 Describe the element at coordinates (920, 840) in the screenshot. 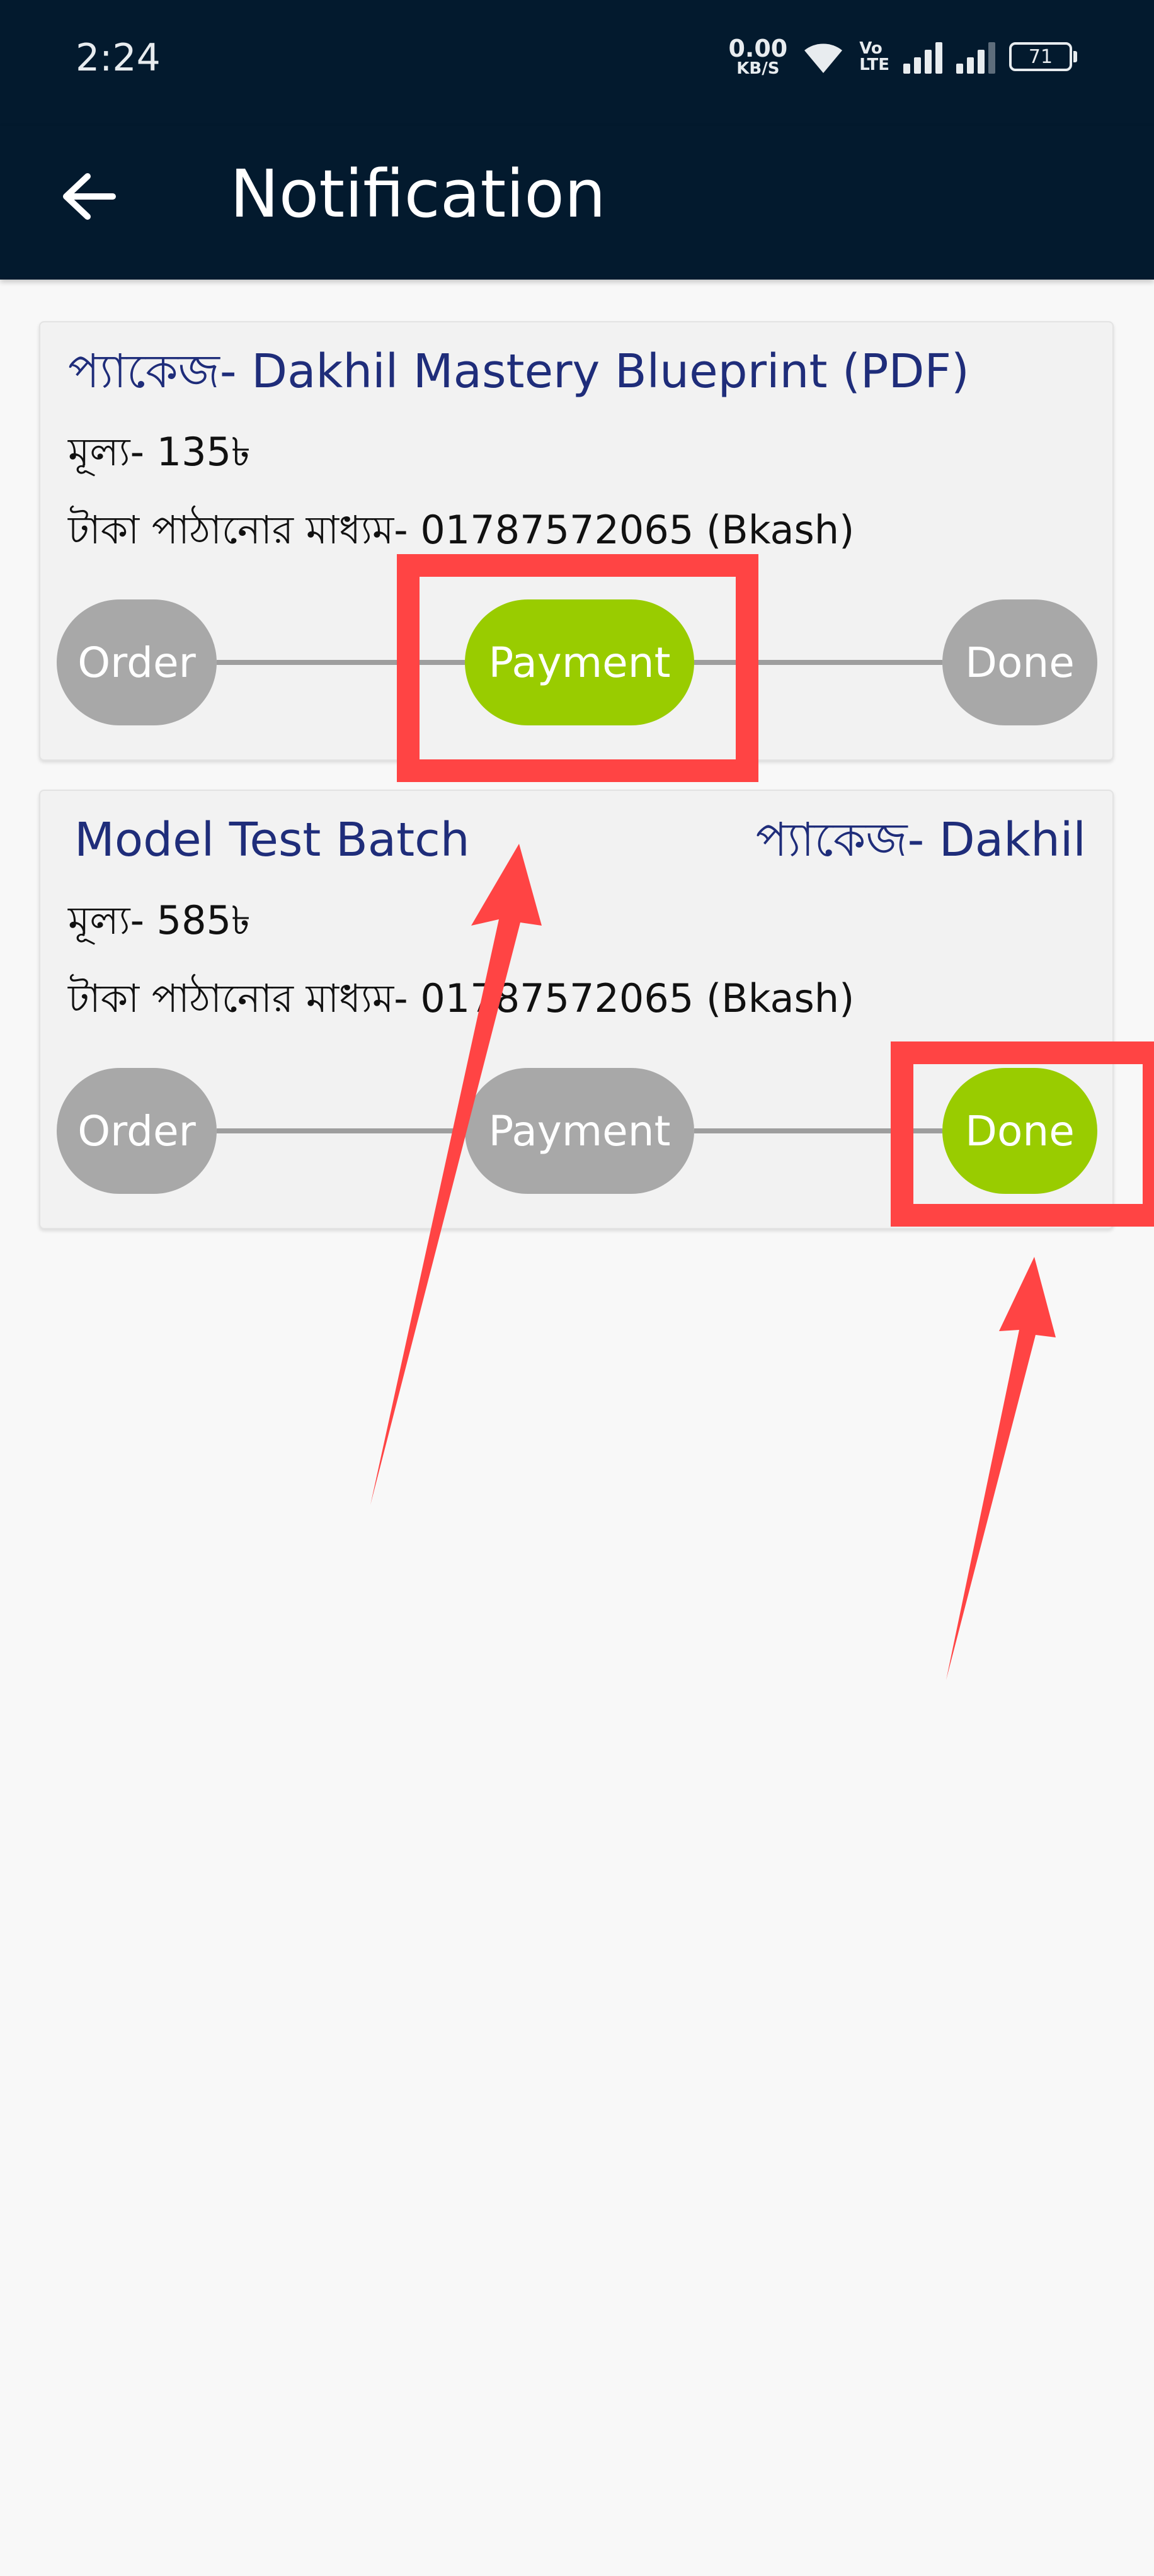

I see `package-title: প্যাকেজ- Dakhil` at that location.